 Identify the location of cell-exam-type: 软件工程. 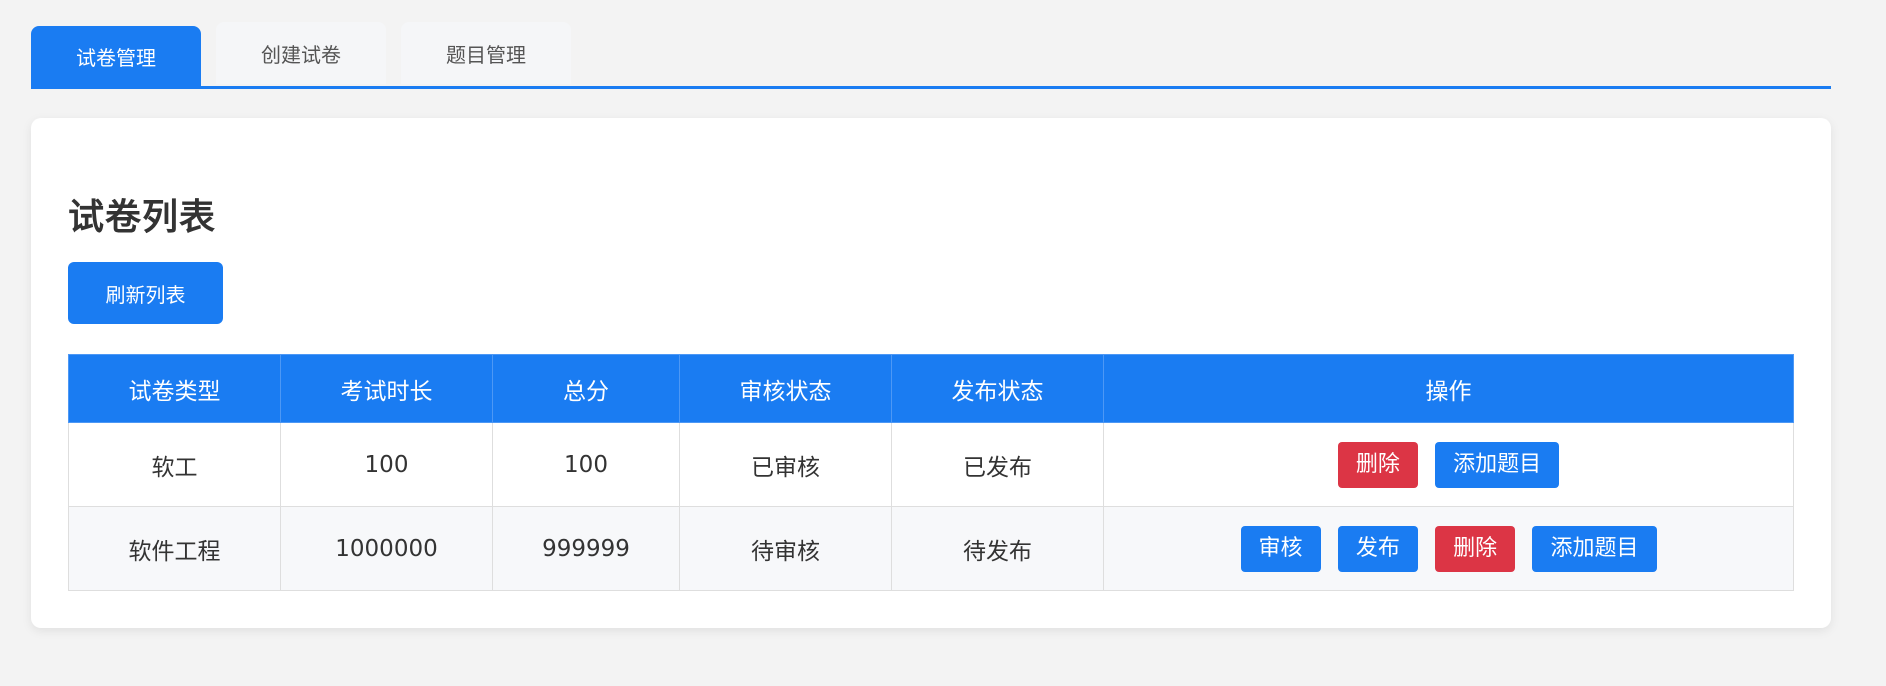
(174, 548).